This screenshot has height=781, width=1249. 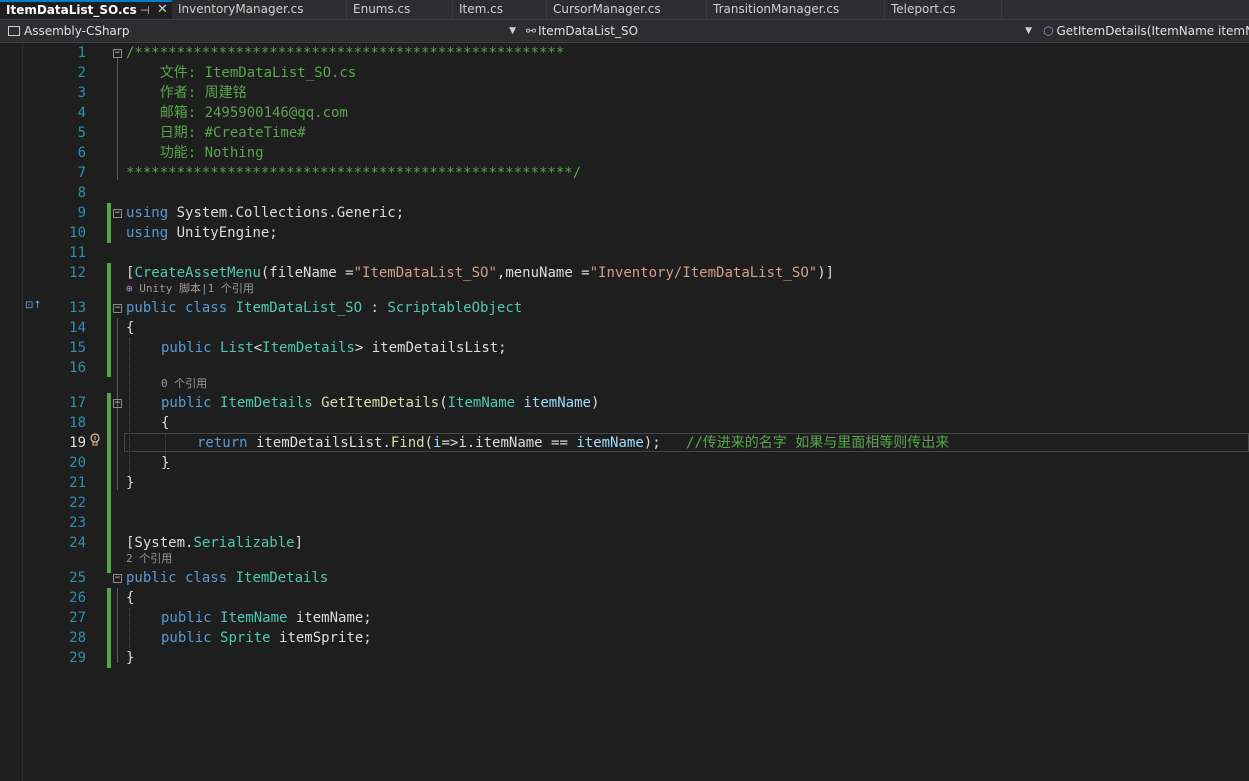 I want to click on string-literal: "Inventory/ItemDataList_SO", so click(x=703, y=273).